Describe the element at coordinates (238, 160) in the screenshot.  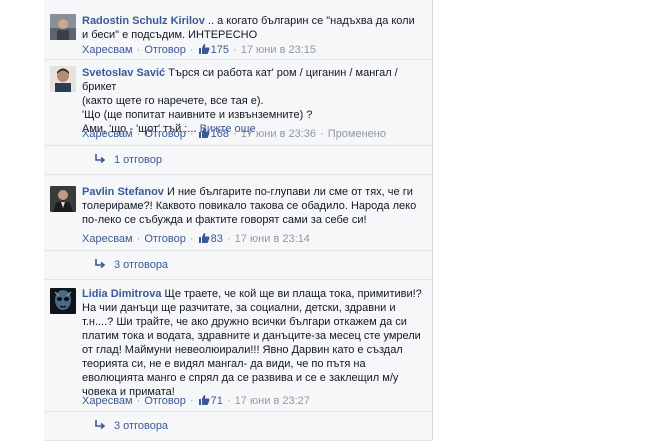
I see `replies-row: 1 отговор` at that location.